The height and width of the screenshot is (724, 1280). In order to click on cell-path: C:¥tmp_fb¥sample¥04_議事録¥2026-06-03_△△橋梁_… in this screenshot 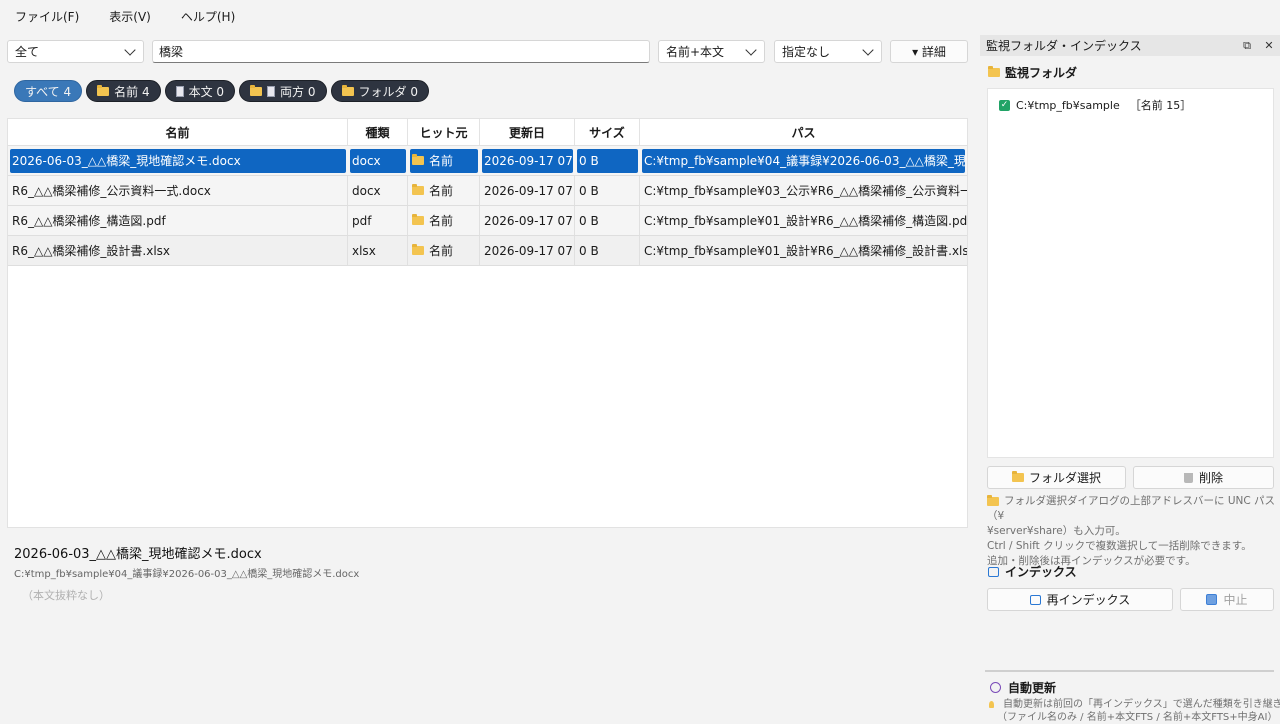, I will do `click(803, 160)`.